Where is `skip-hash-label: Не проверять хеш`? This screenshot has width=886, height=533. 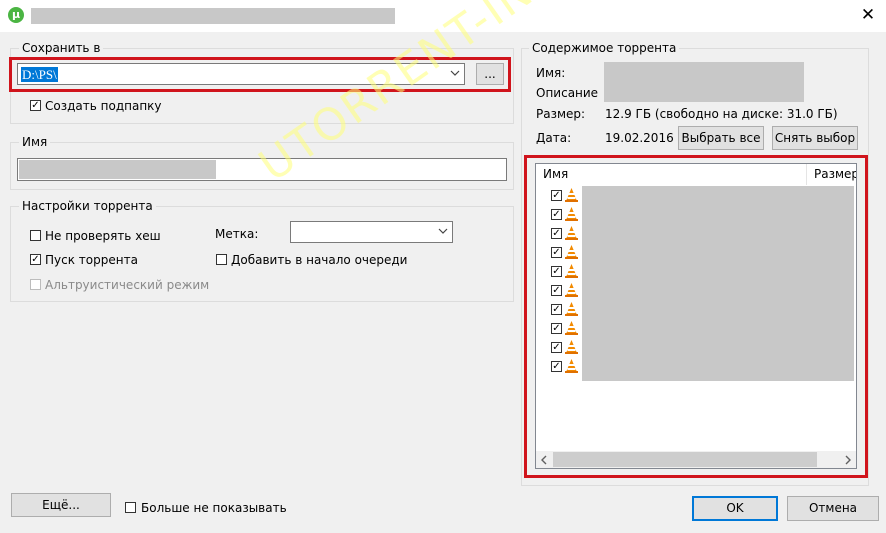
skip-hash-label: Не проверять хеш is located at coordinates (103, 236).